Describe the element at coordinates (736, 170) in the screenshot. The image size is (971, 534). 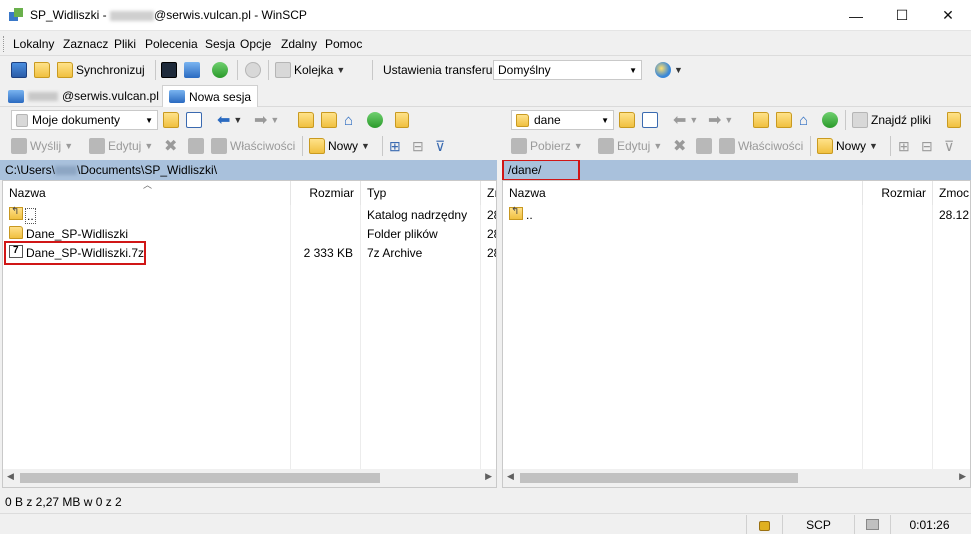
I see `right-path-bar: /dane/` at that location.